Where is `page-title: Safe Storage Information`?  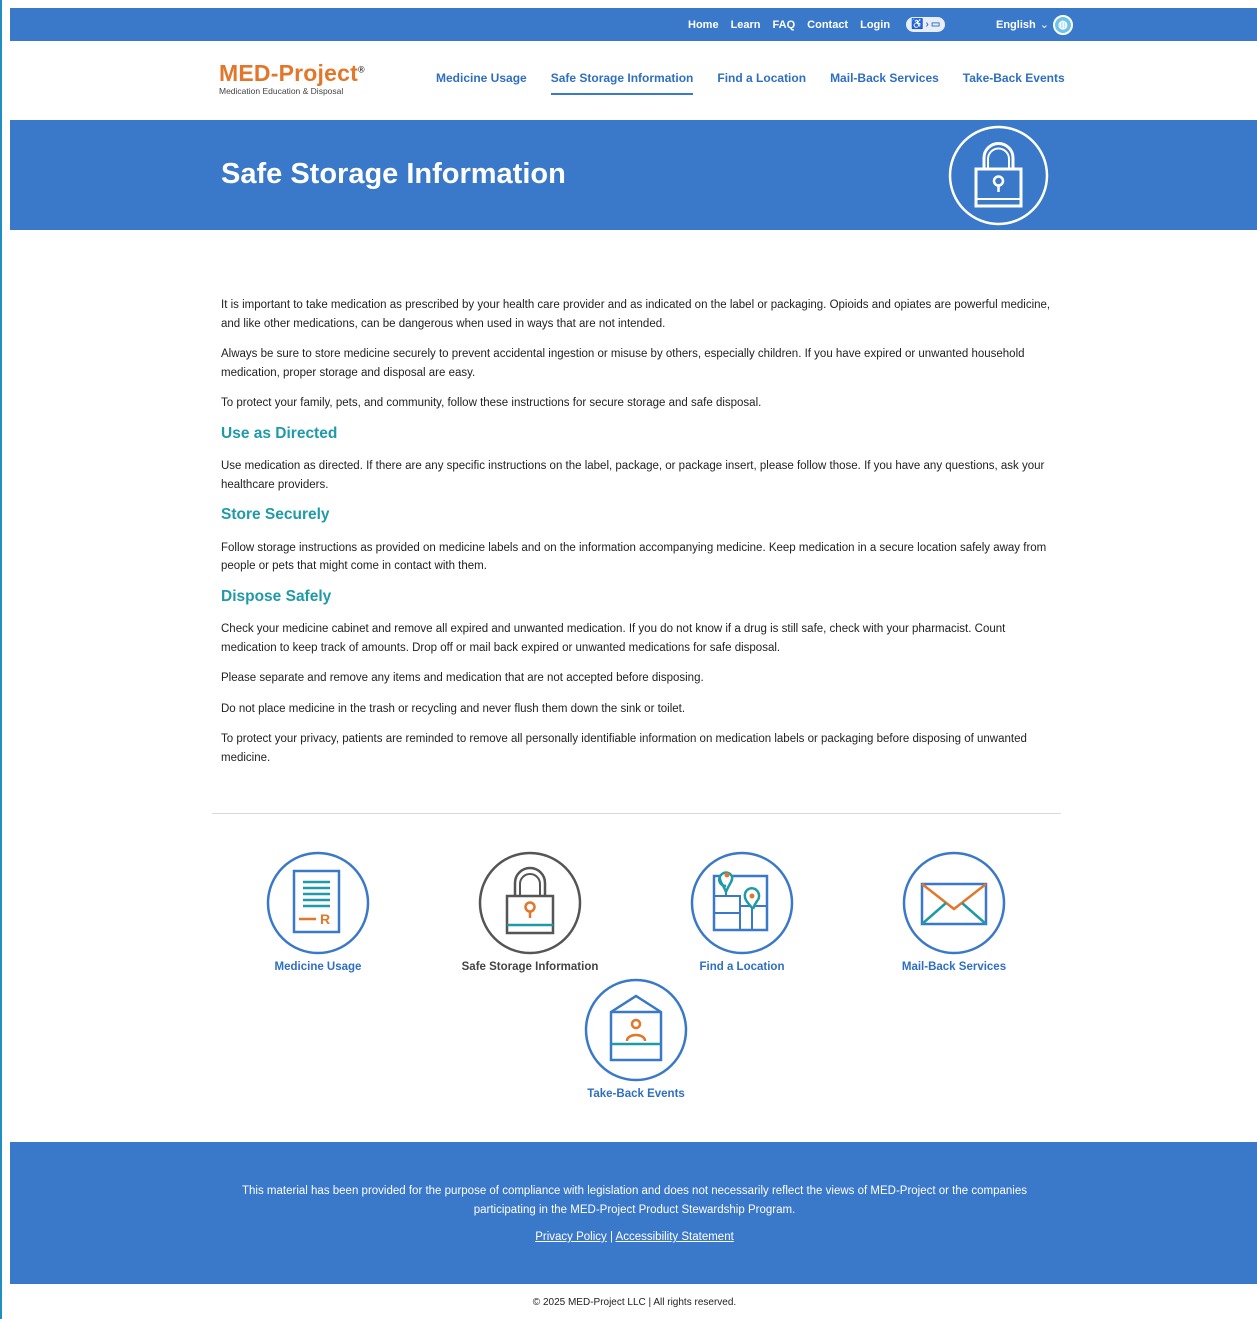 page-title: Safe Storage Information is located at coordinates (393, 174).